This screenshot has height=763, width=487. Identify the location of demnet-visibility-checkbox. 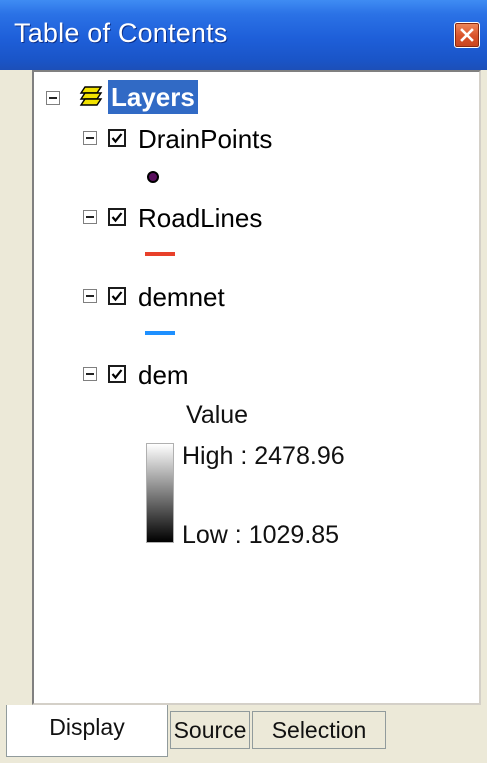
(117, 296).